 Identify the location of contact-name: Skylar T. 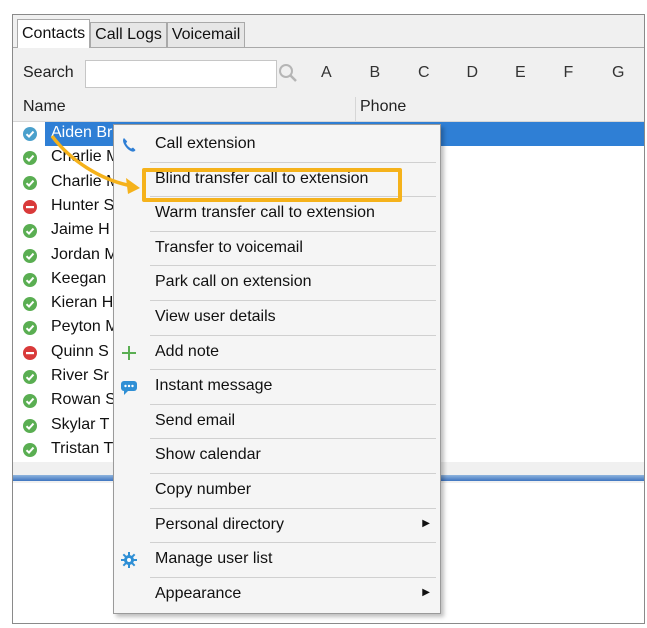
(80, 424).